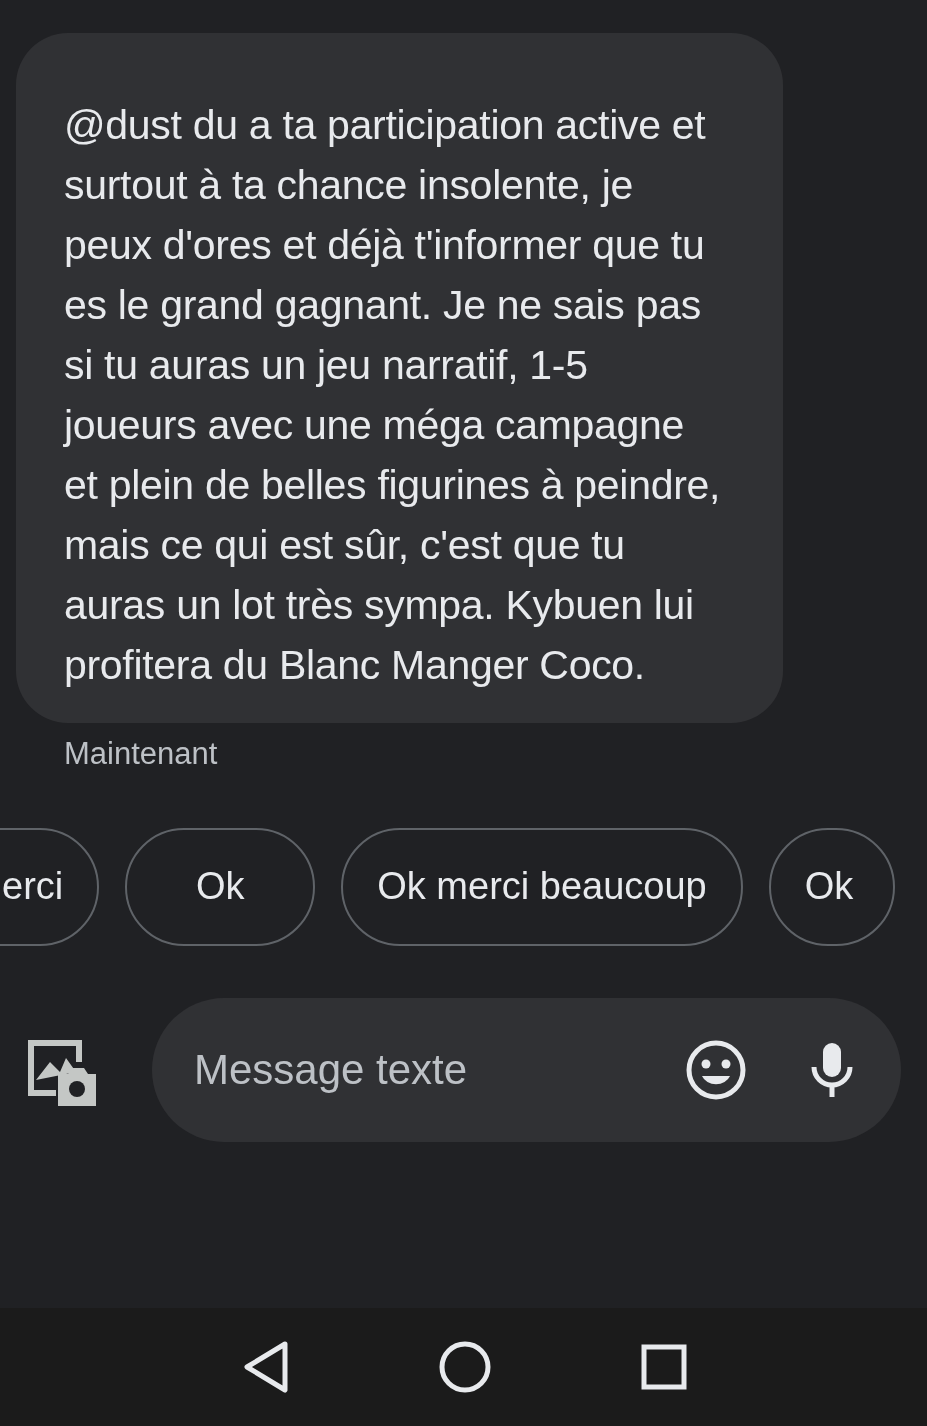 This screenshot has height=1426, width=927. What do you see at coordinates (464, 1367) in the screenshot?
I see `home-icon` at bounding box center [464, 1367].